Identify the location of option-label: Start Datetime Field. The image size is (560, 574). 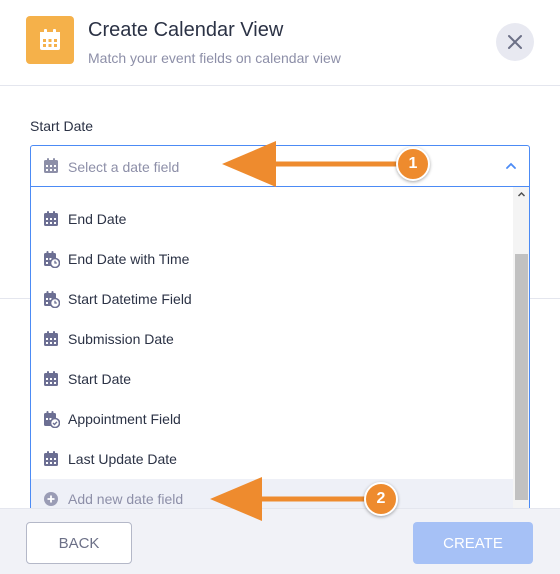
(130, 299).